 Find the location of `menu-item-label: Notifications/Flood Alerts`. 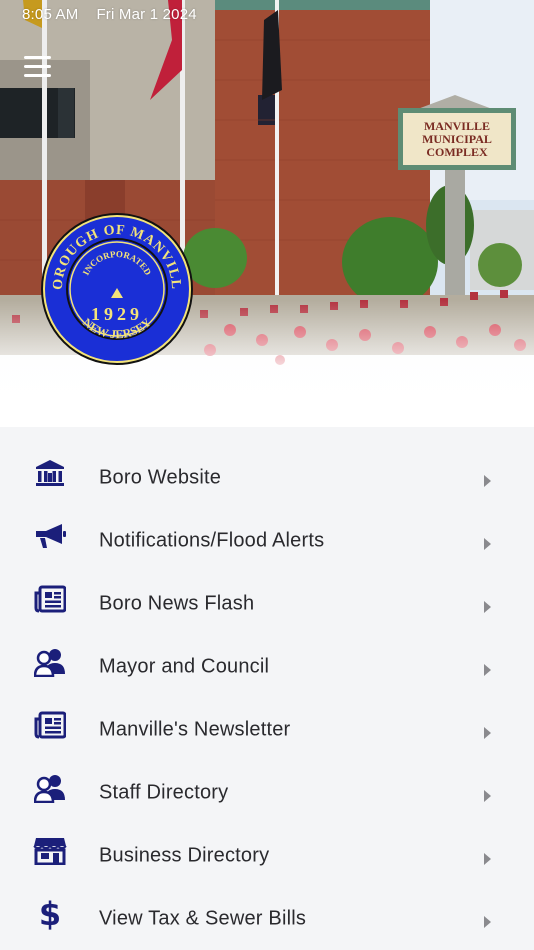

menu-item-label: Notifications/Flood Alerts is located at coordinates (212, 540).